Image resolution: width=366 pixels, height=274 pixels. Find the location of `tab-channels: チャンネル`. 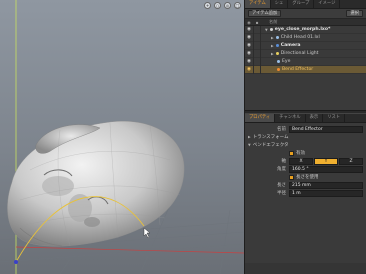

tab-channels: チャンネル is located at coordinates (290, 118).